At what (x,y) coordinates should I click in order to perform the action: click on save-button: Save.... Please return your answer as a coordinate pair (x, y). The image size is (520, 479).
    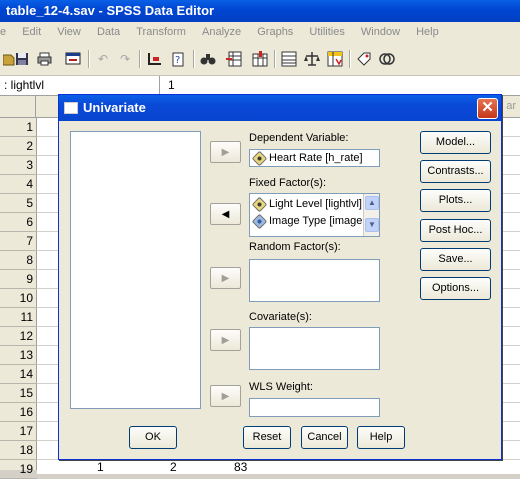
    Looking at the image, I should click on (455, 259).